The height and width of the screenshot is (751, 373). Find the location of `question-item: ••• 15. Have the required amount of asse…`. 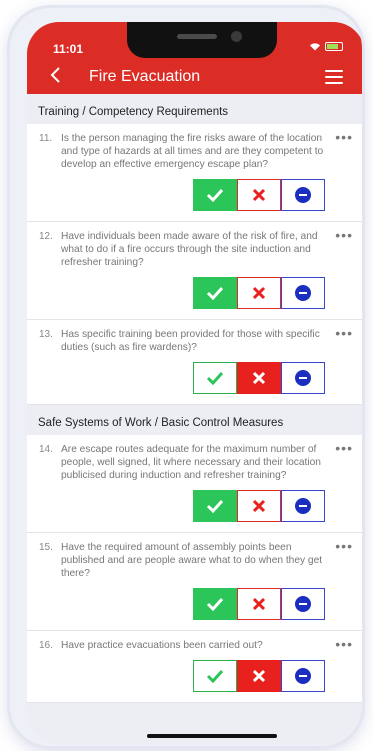

question-item: ••• 15. Have the required amount of asse… is located at coordinates (194, 582).